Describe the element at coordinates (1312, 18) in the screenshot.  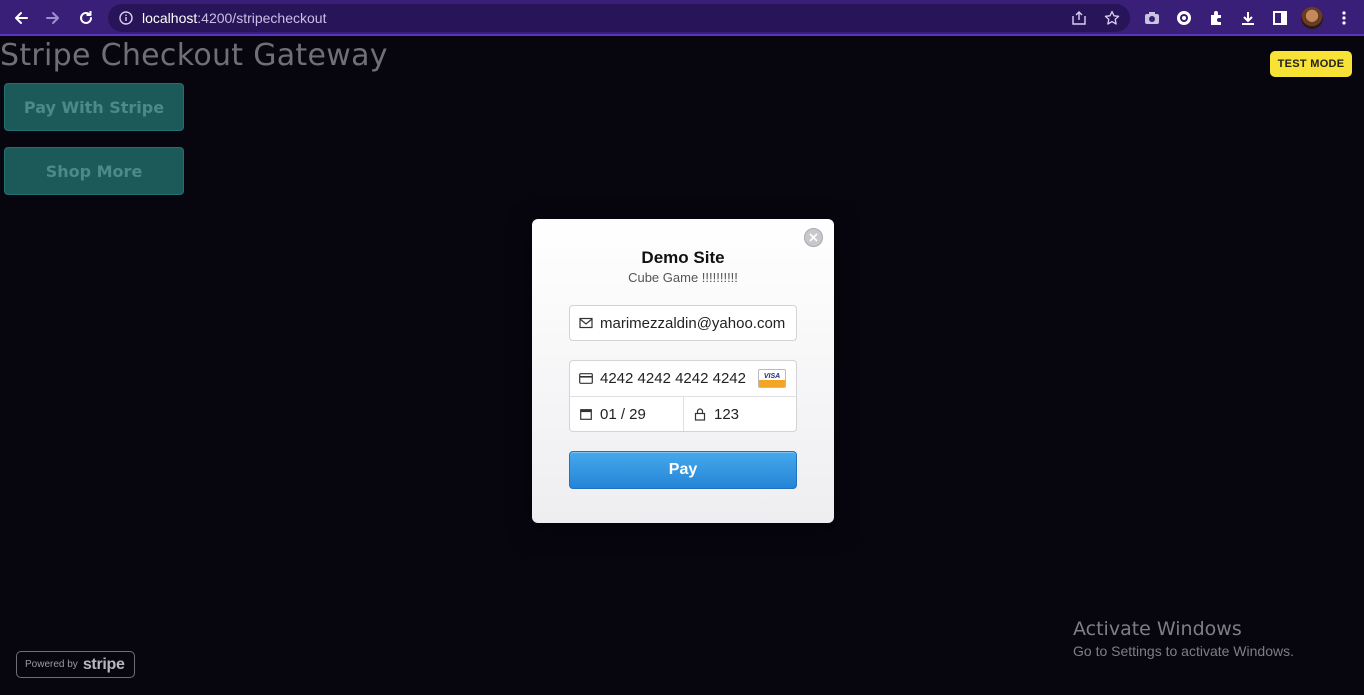
I see `avatar` at that location.